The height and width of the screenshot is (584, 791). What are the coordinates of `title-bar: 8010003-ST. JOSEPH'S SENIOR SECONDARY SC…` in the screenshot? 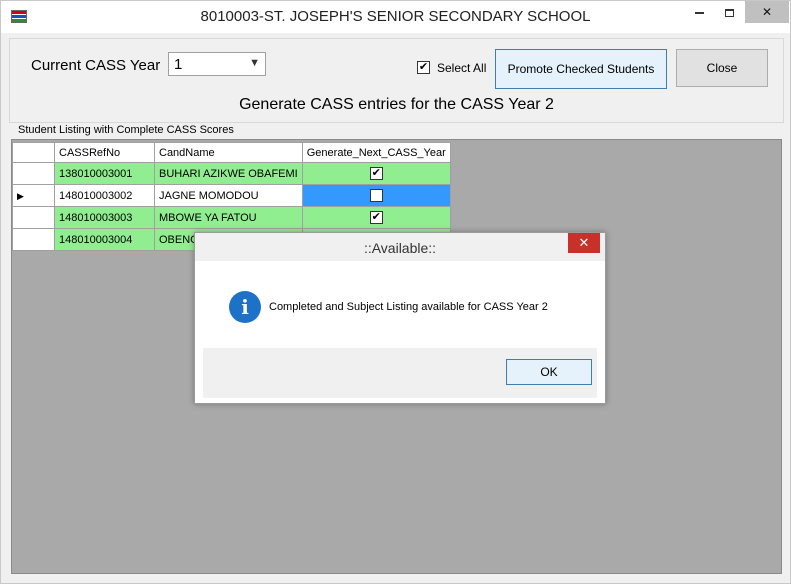 It's located at (395, 17).